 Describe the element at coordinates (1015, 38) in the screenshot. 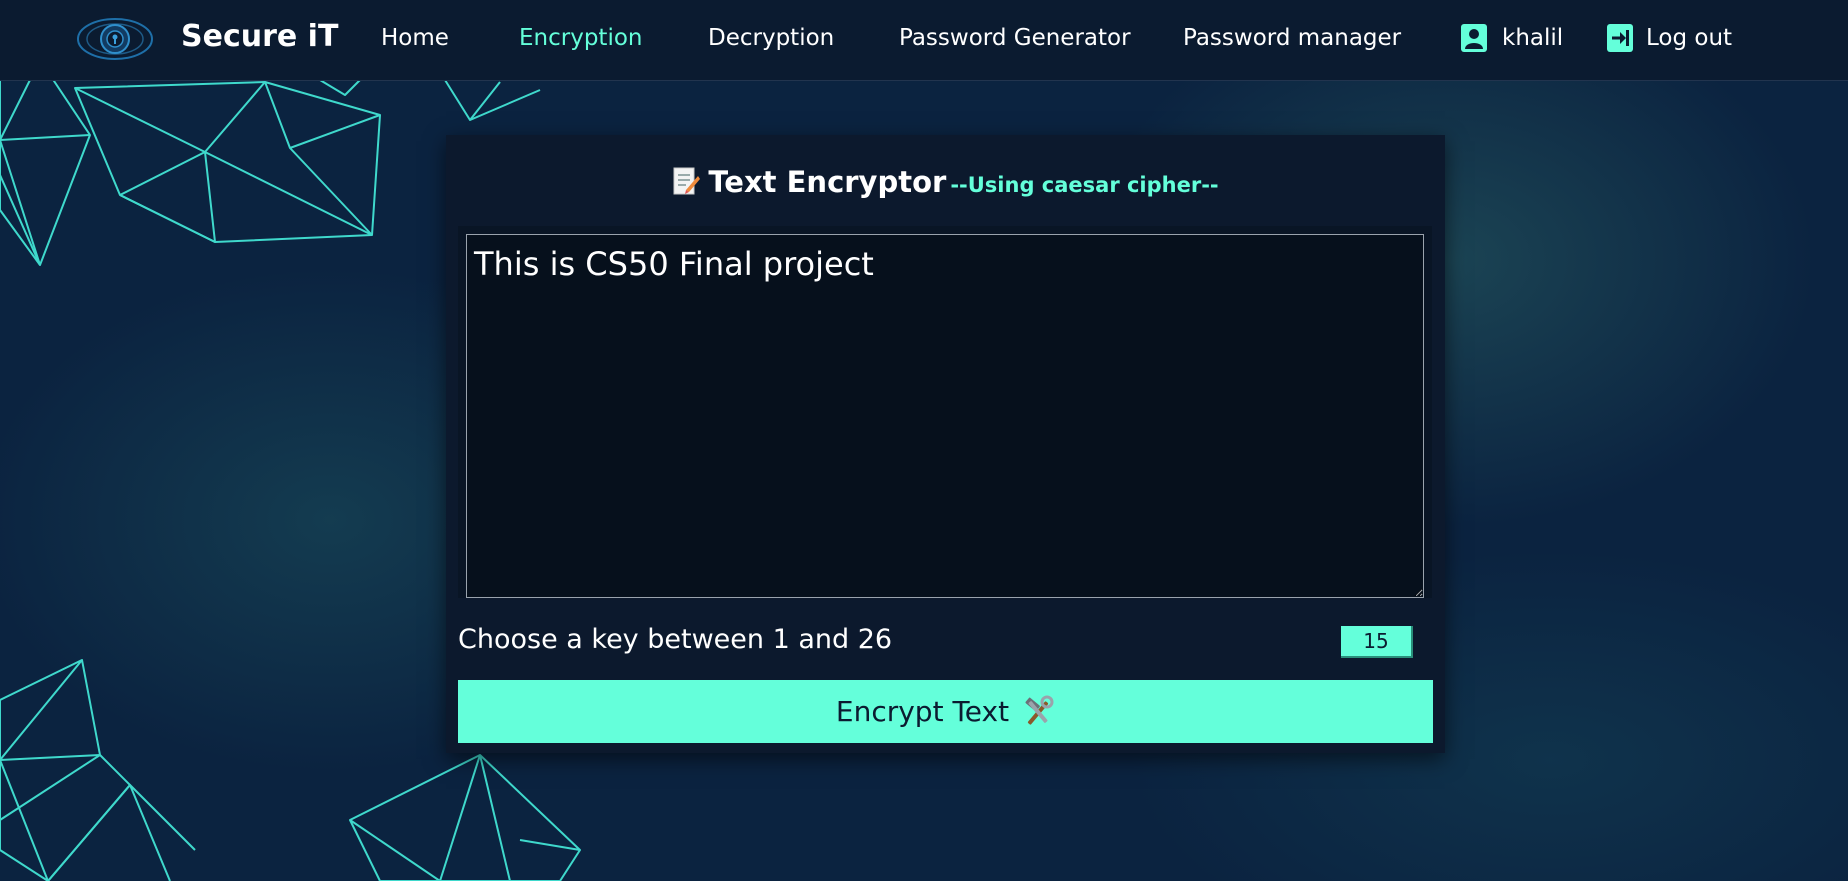

I see `nav-password-generator: Password Generator` at that location.